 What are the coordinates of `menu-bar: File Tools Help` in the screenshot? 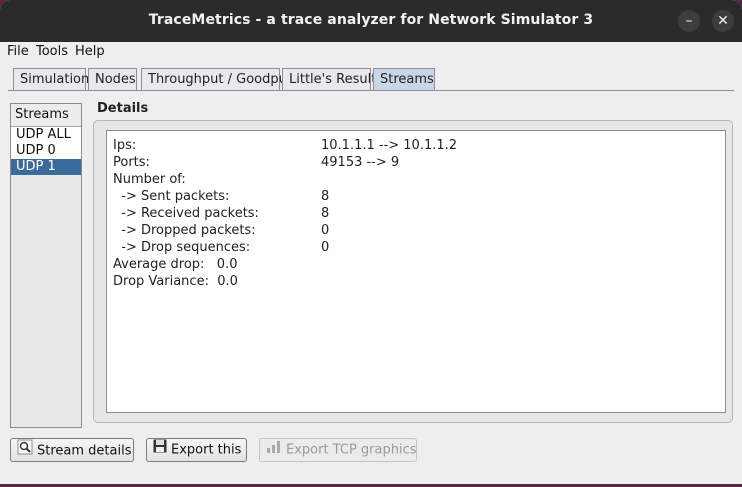 It's located at (371, 52).